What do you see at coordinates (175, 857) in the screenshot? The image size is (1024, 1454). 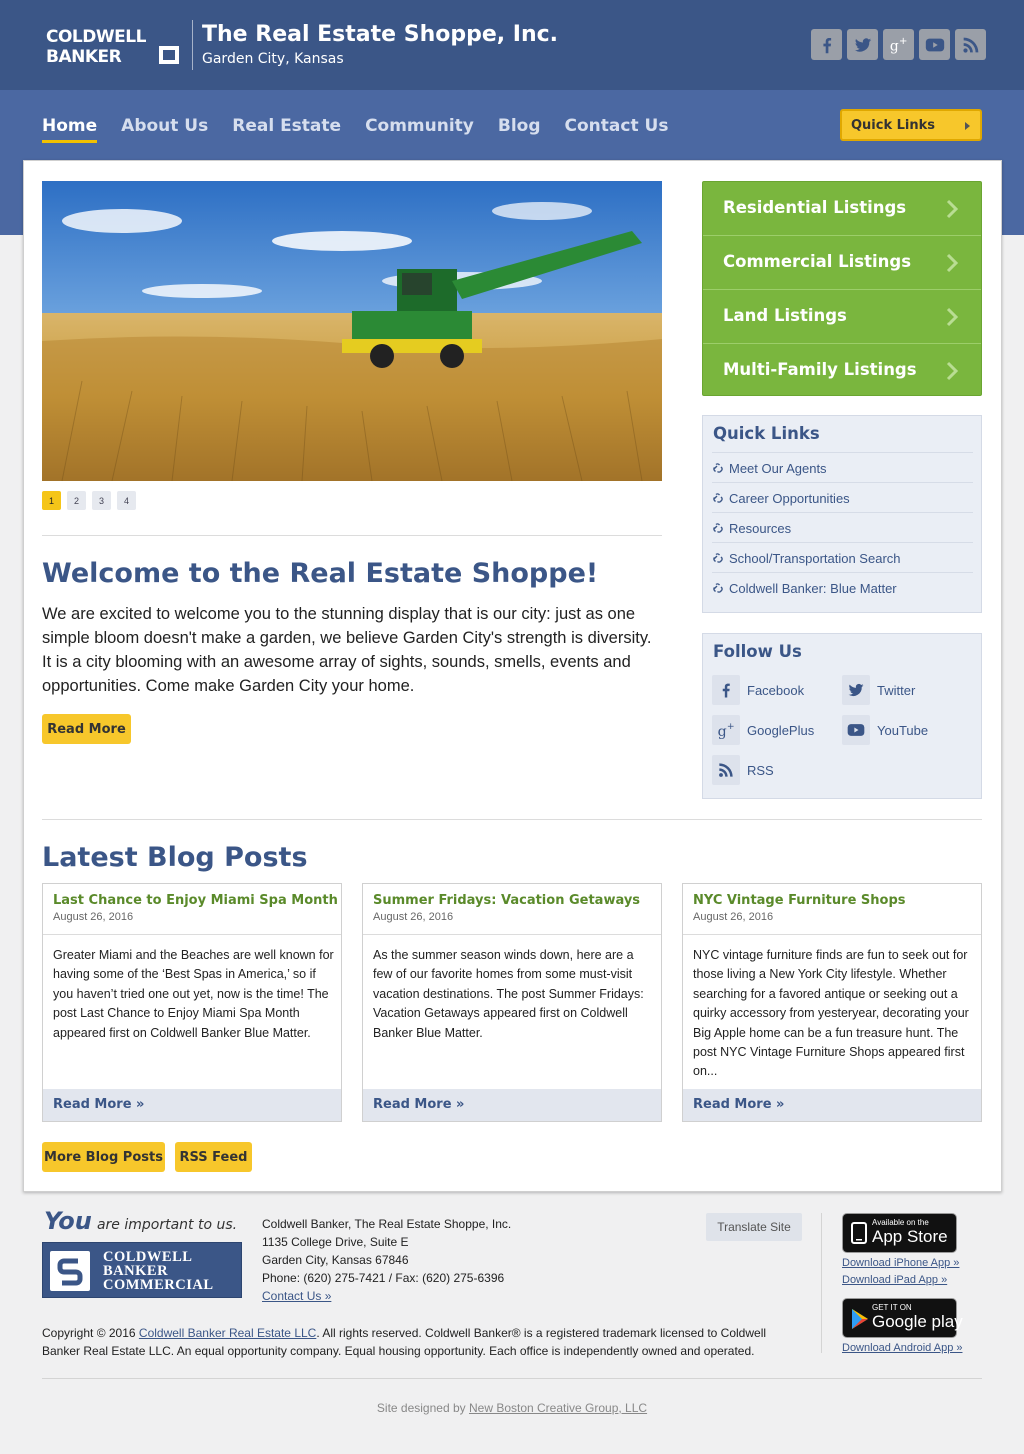 I see `blog-heading: Latest Blog Posts` at bounding box center [175, 857].